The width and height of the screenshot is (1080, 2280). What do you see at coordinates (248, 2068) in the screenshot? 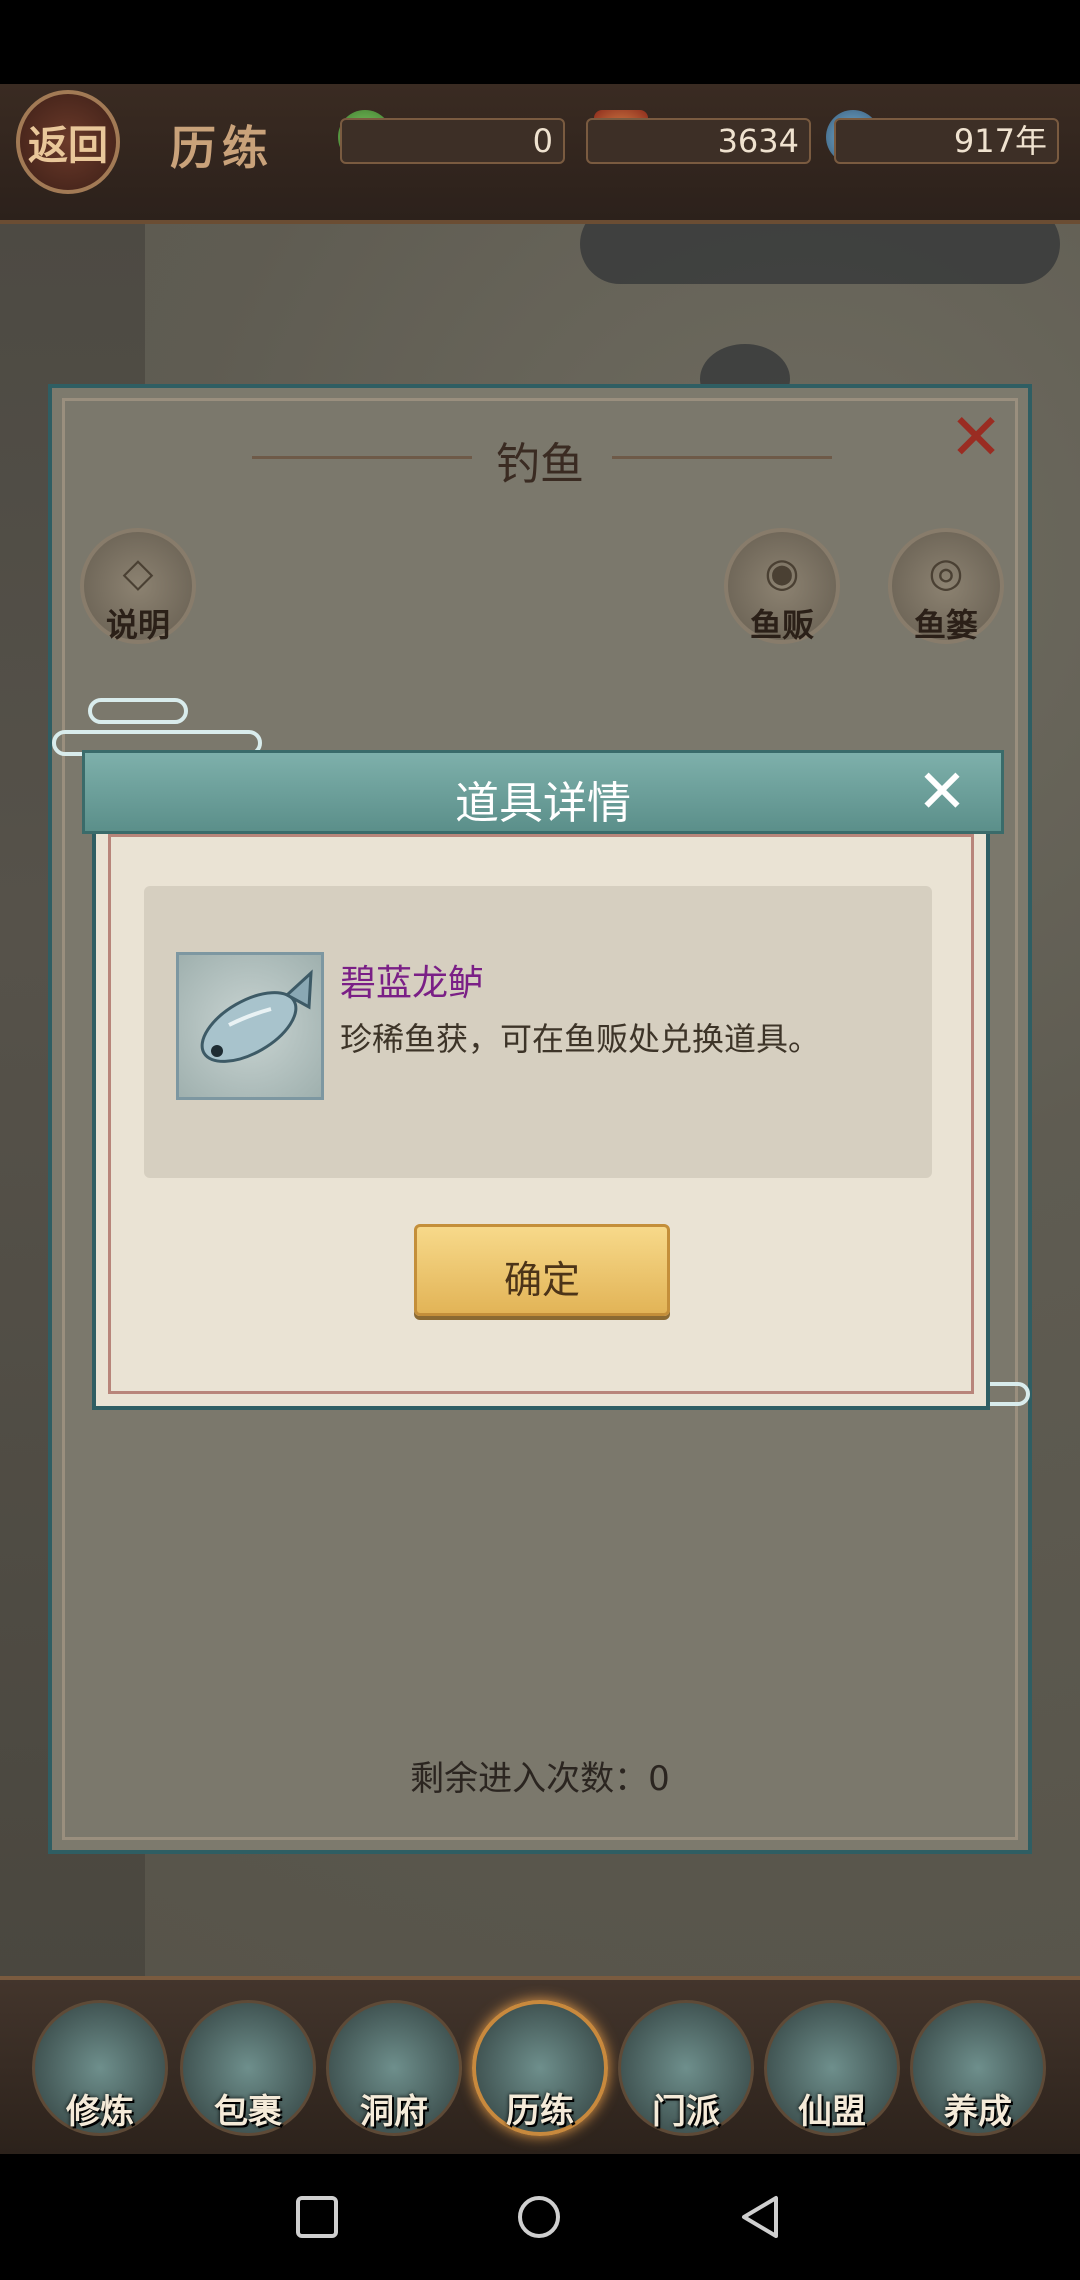
I see `nav-bag: 包裹` at bounding box center [248, 2068].